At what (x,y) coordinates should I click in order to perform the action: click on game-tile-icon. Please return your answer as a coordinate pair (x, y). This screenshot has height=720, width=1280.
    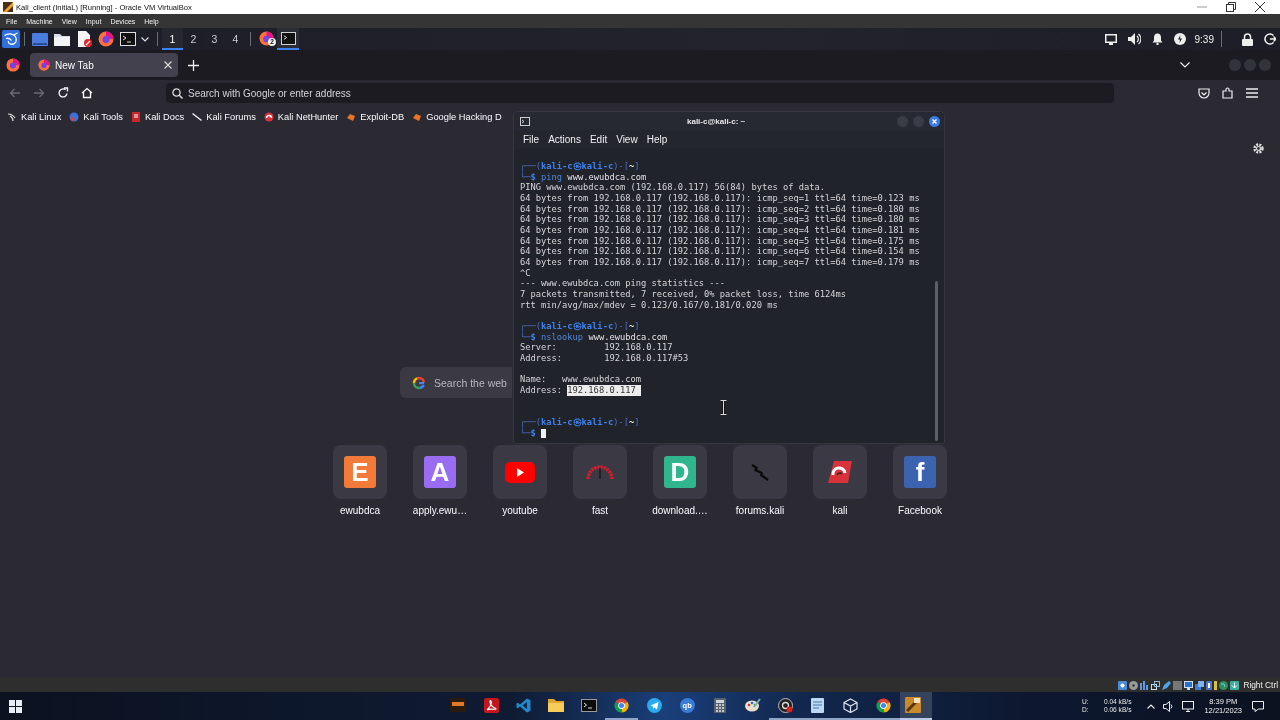
    Looking at the image, I should click on (458, 705).